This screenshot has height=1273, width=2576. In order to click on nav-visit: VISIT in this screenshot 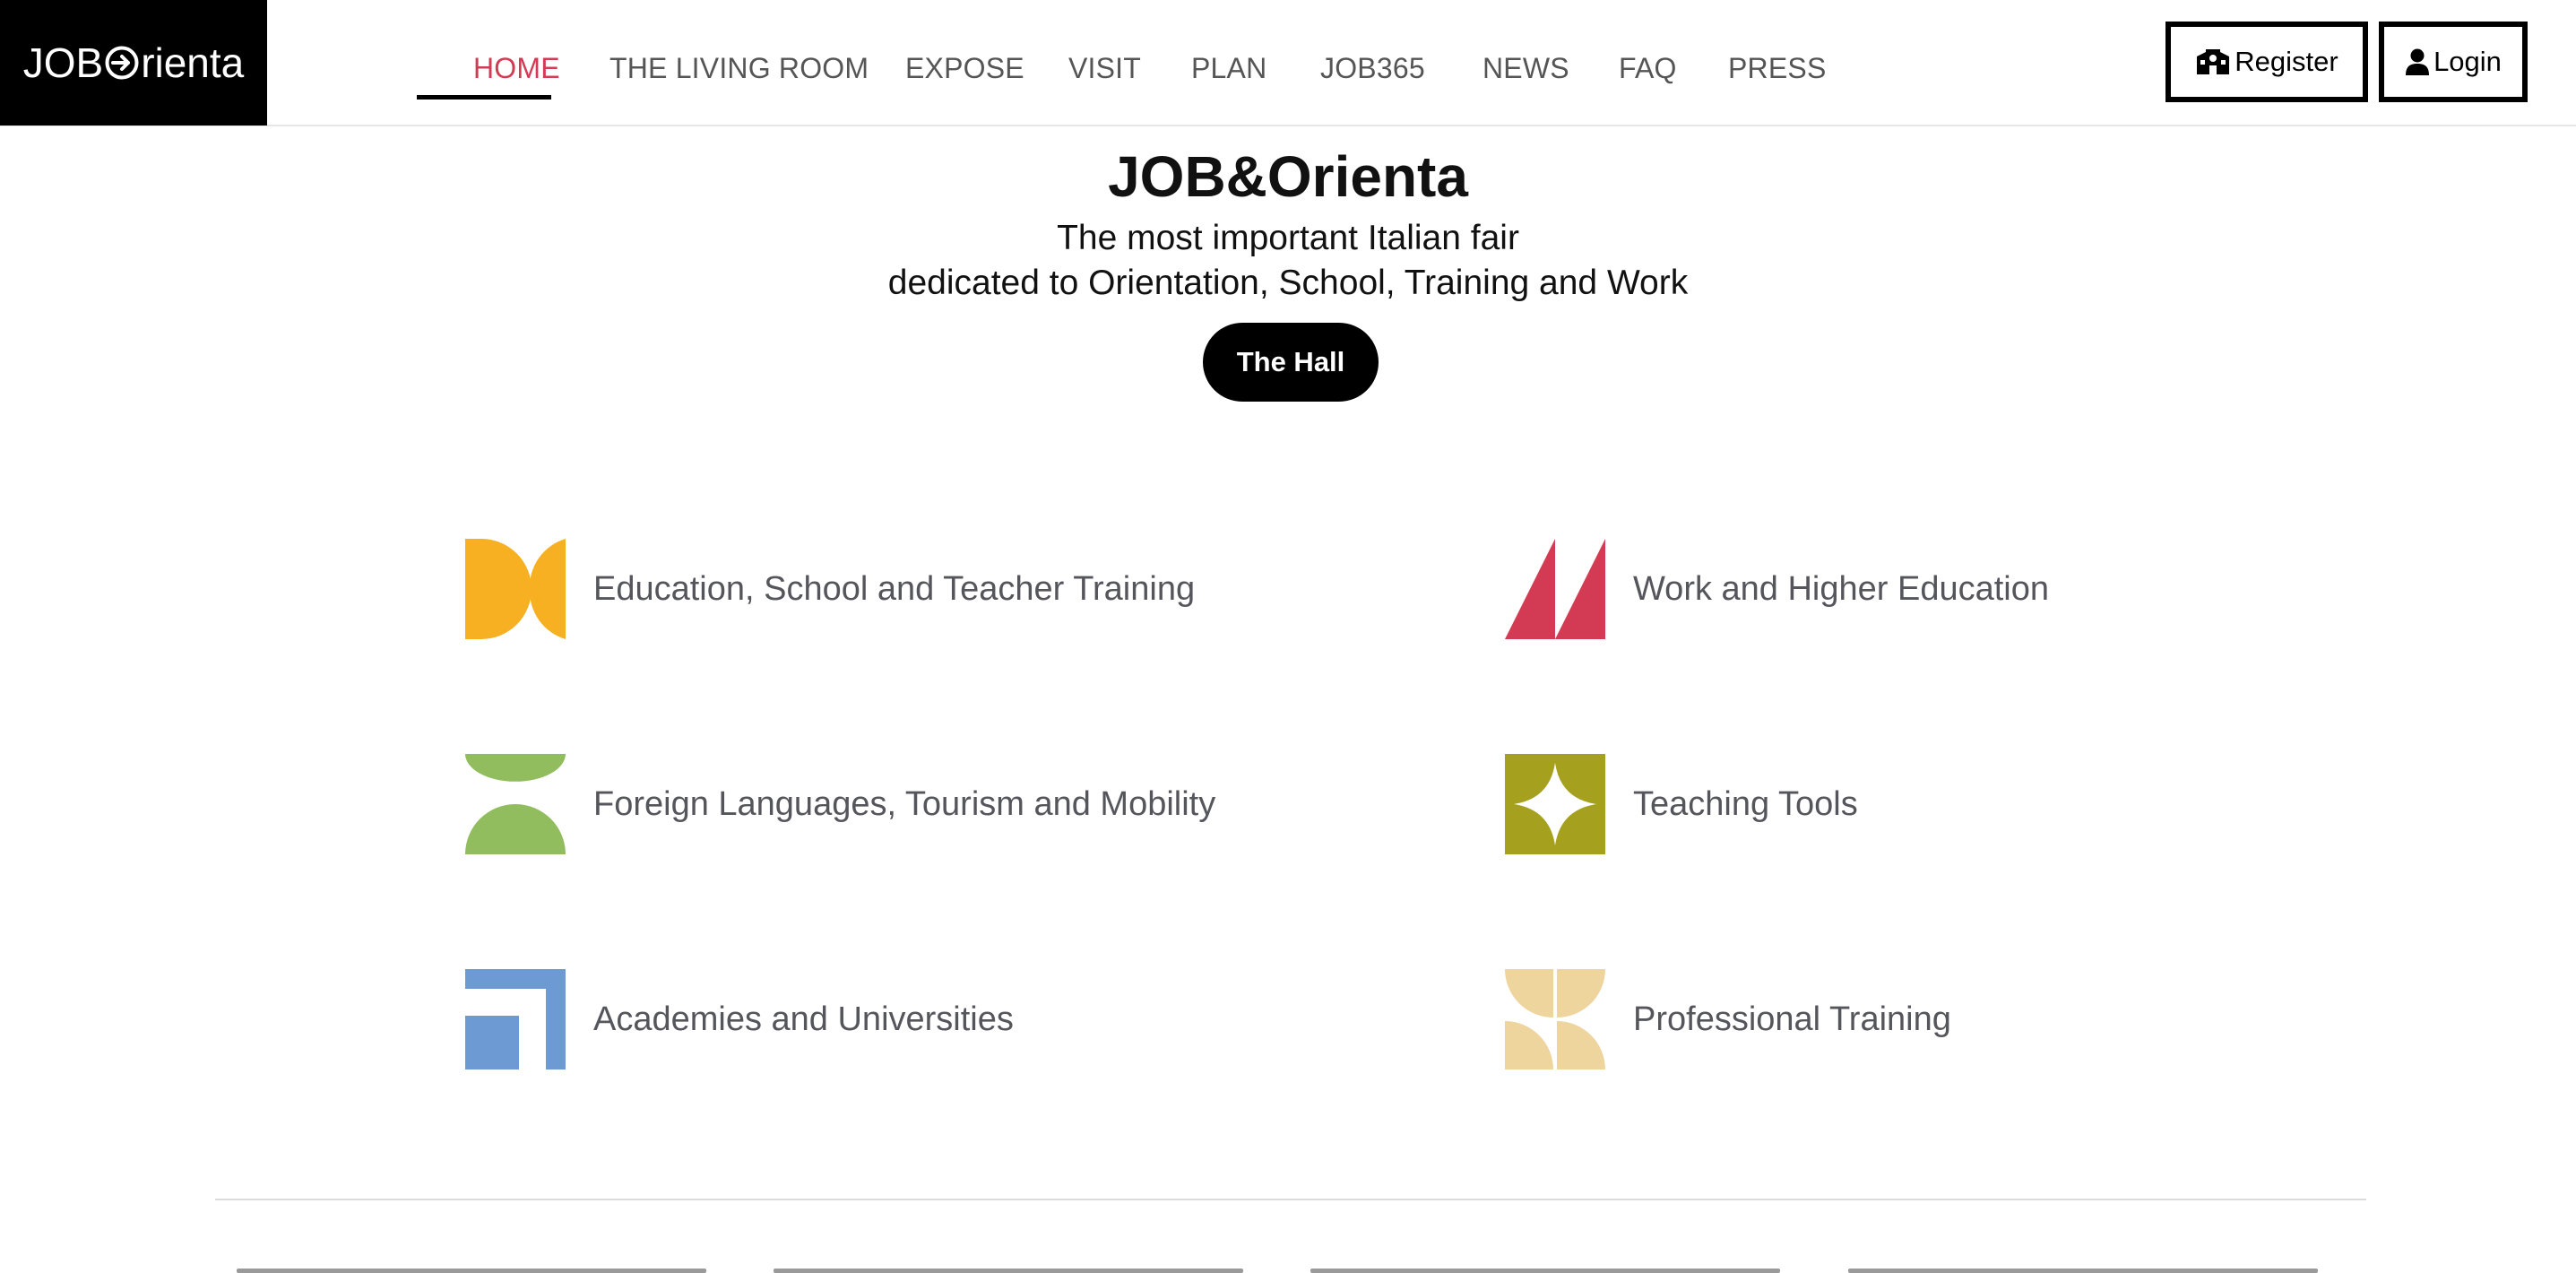, I will do `click(1104, 68)`.